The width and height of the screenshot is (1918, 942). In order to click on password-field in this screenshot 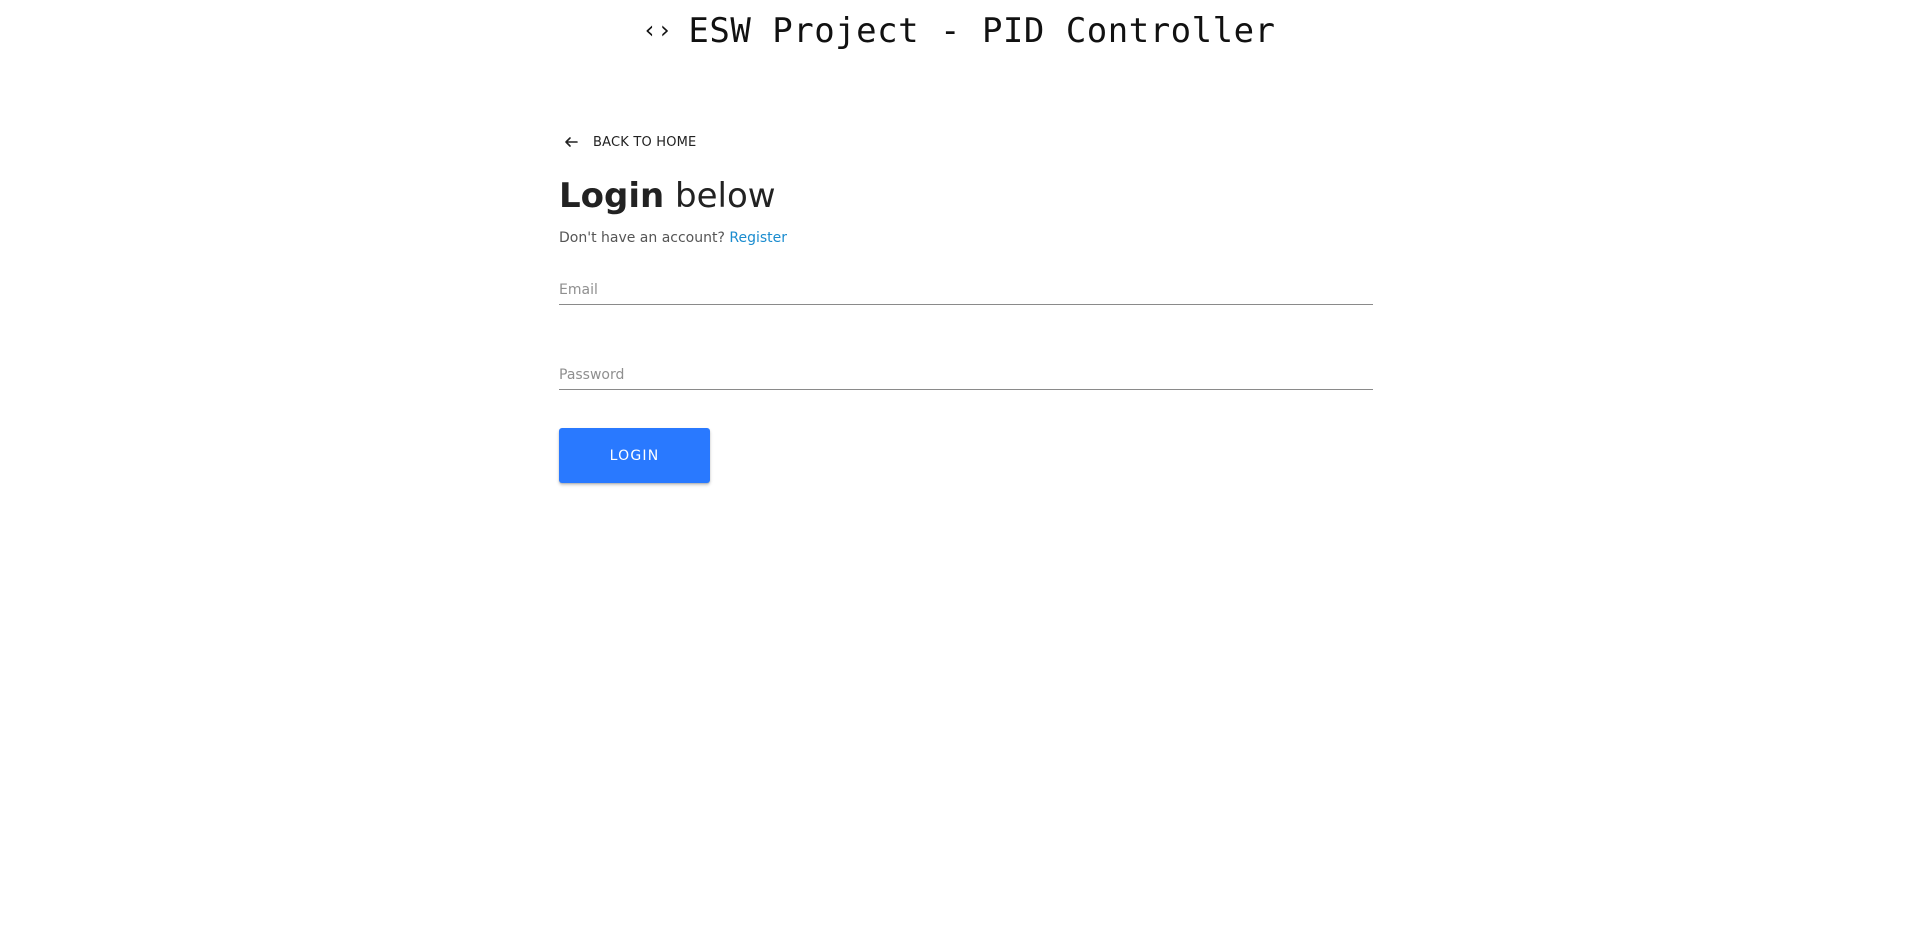, I will do `click(966, 373)`.